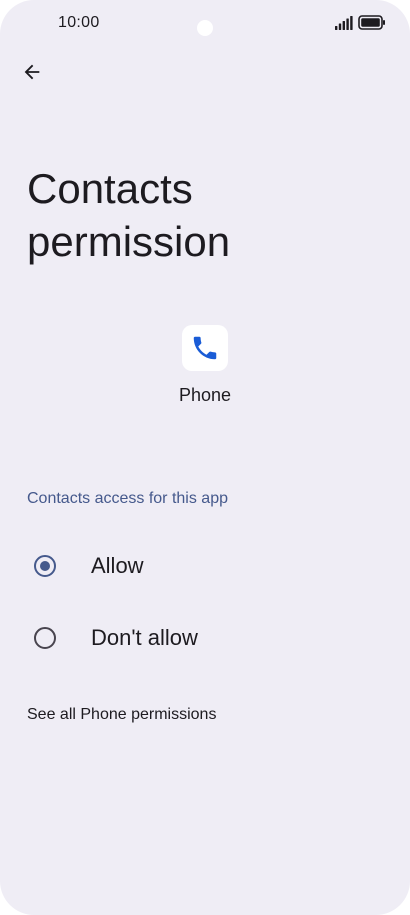 The image size is (410, 915). Describe the element at coordinates (45, 638) in the screenshot. I see `radio-button-unselected` at that location.